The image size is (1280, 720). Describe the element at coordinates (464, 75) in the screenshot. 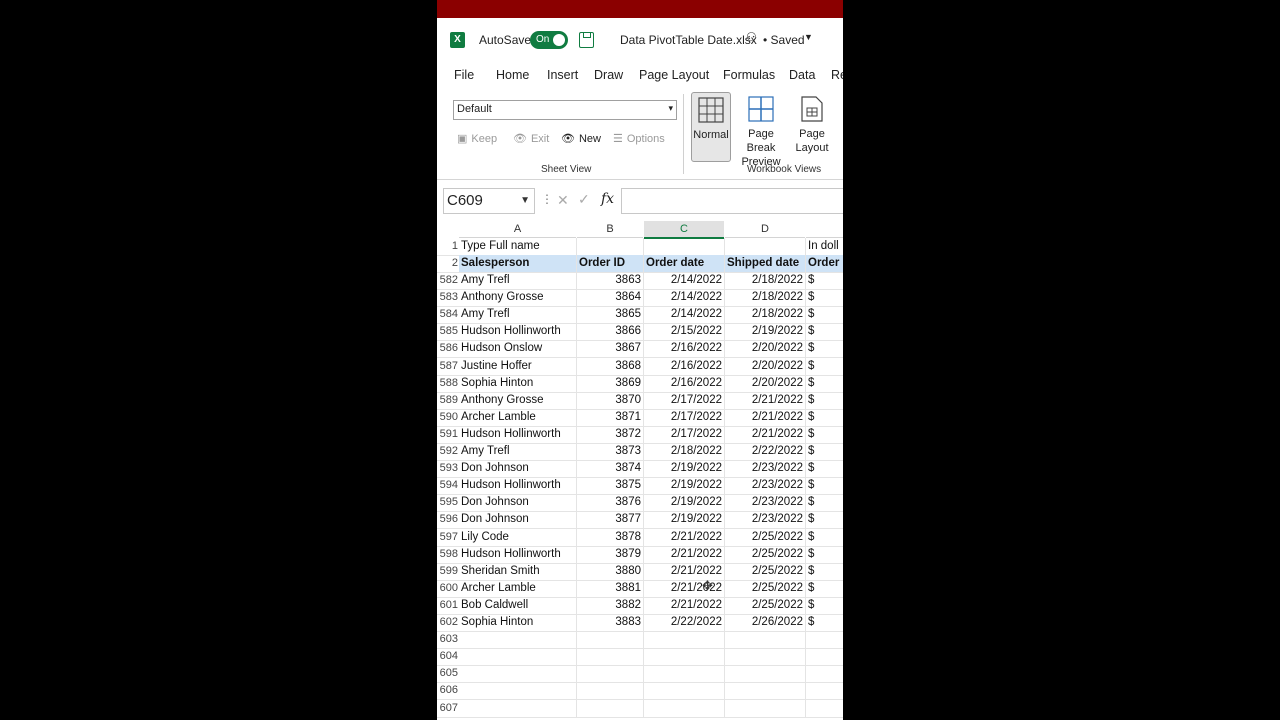

I see `tab-file: File` at that location.